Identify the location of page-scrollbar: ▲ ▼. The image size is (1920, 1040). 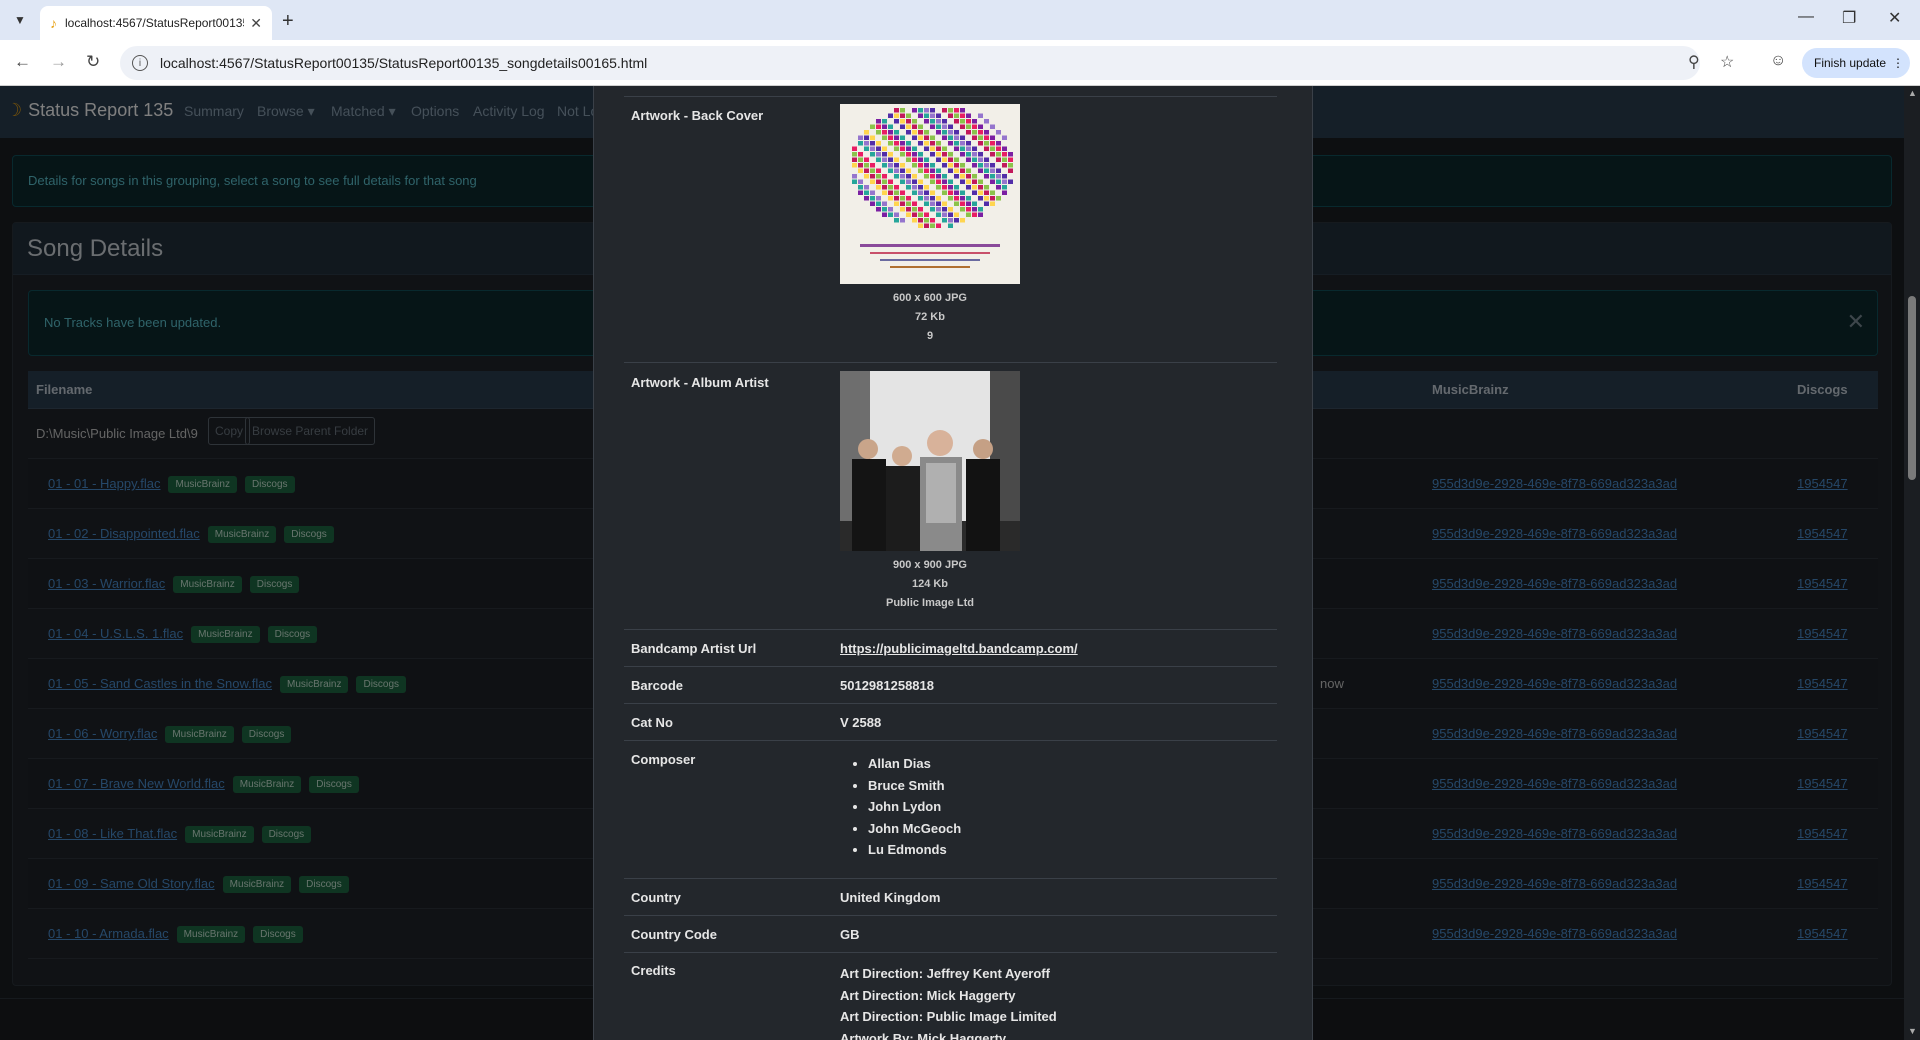
(1912, 563).